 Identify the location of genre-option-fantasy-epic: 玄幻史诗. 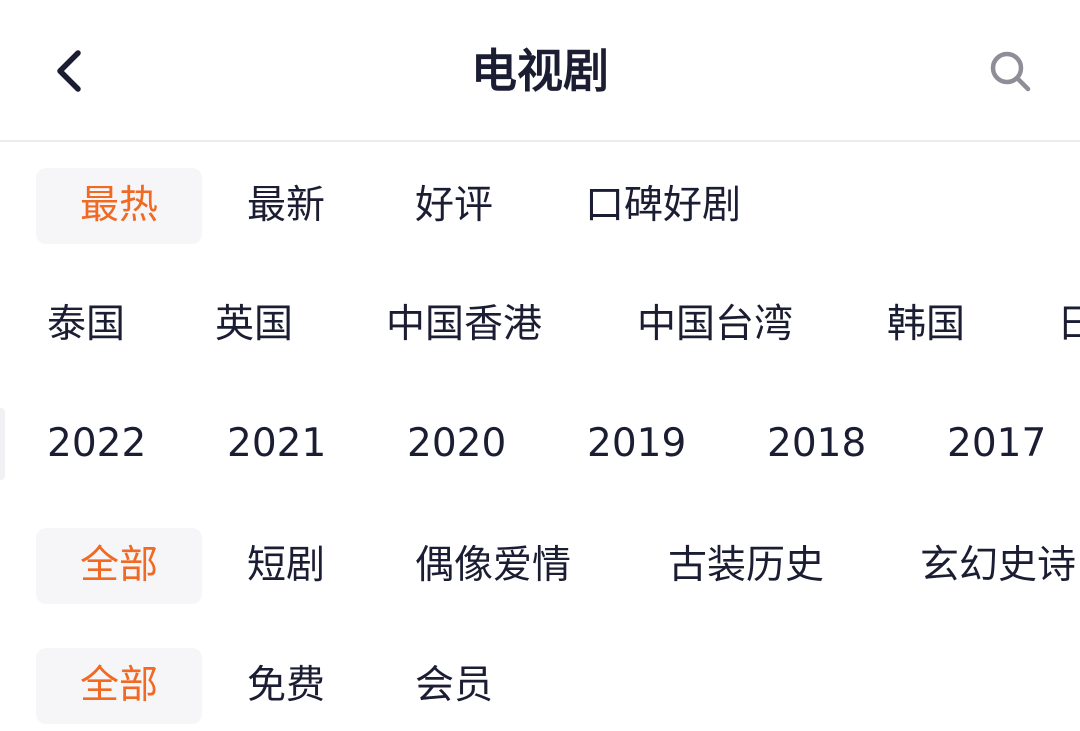
(998, 566).